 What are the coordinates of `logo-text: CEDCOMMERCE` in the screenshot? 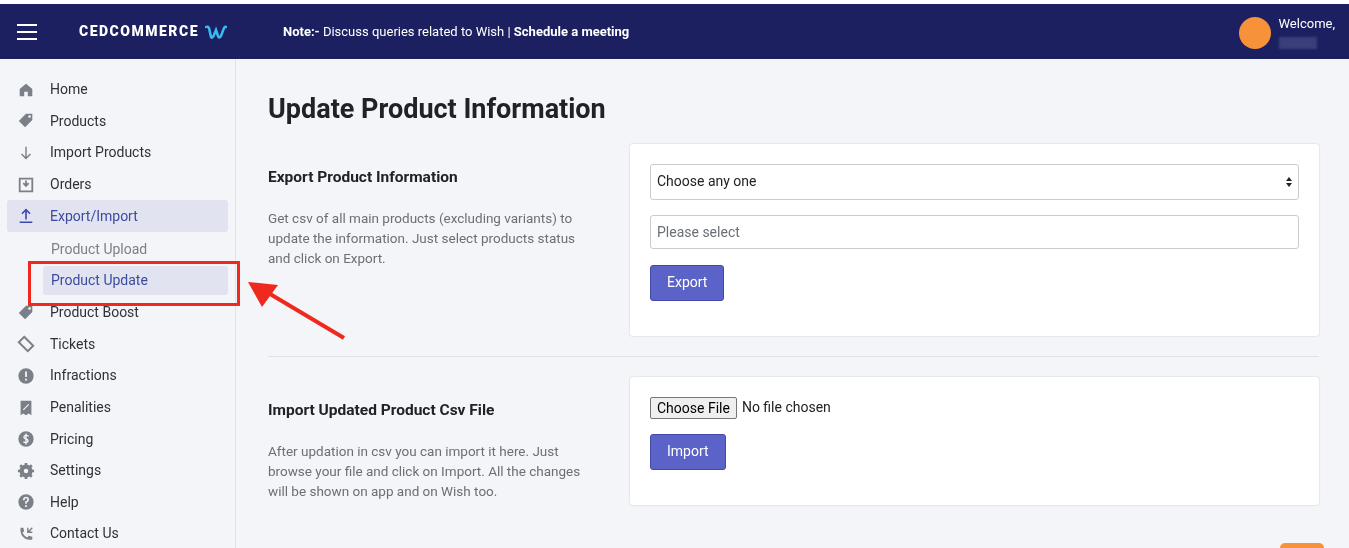 It's located at (139, 31).